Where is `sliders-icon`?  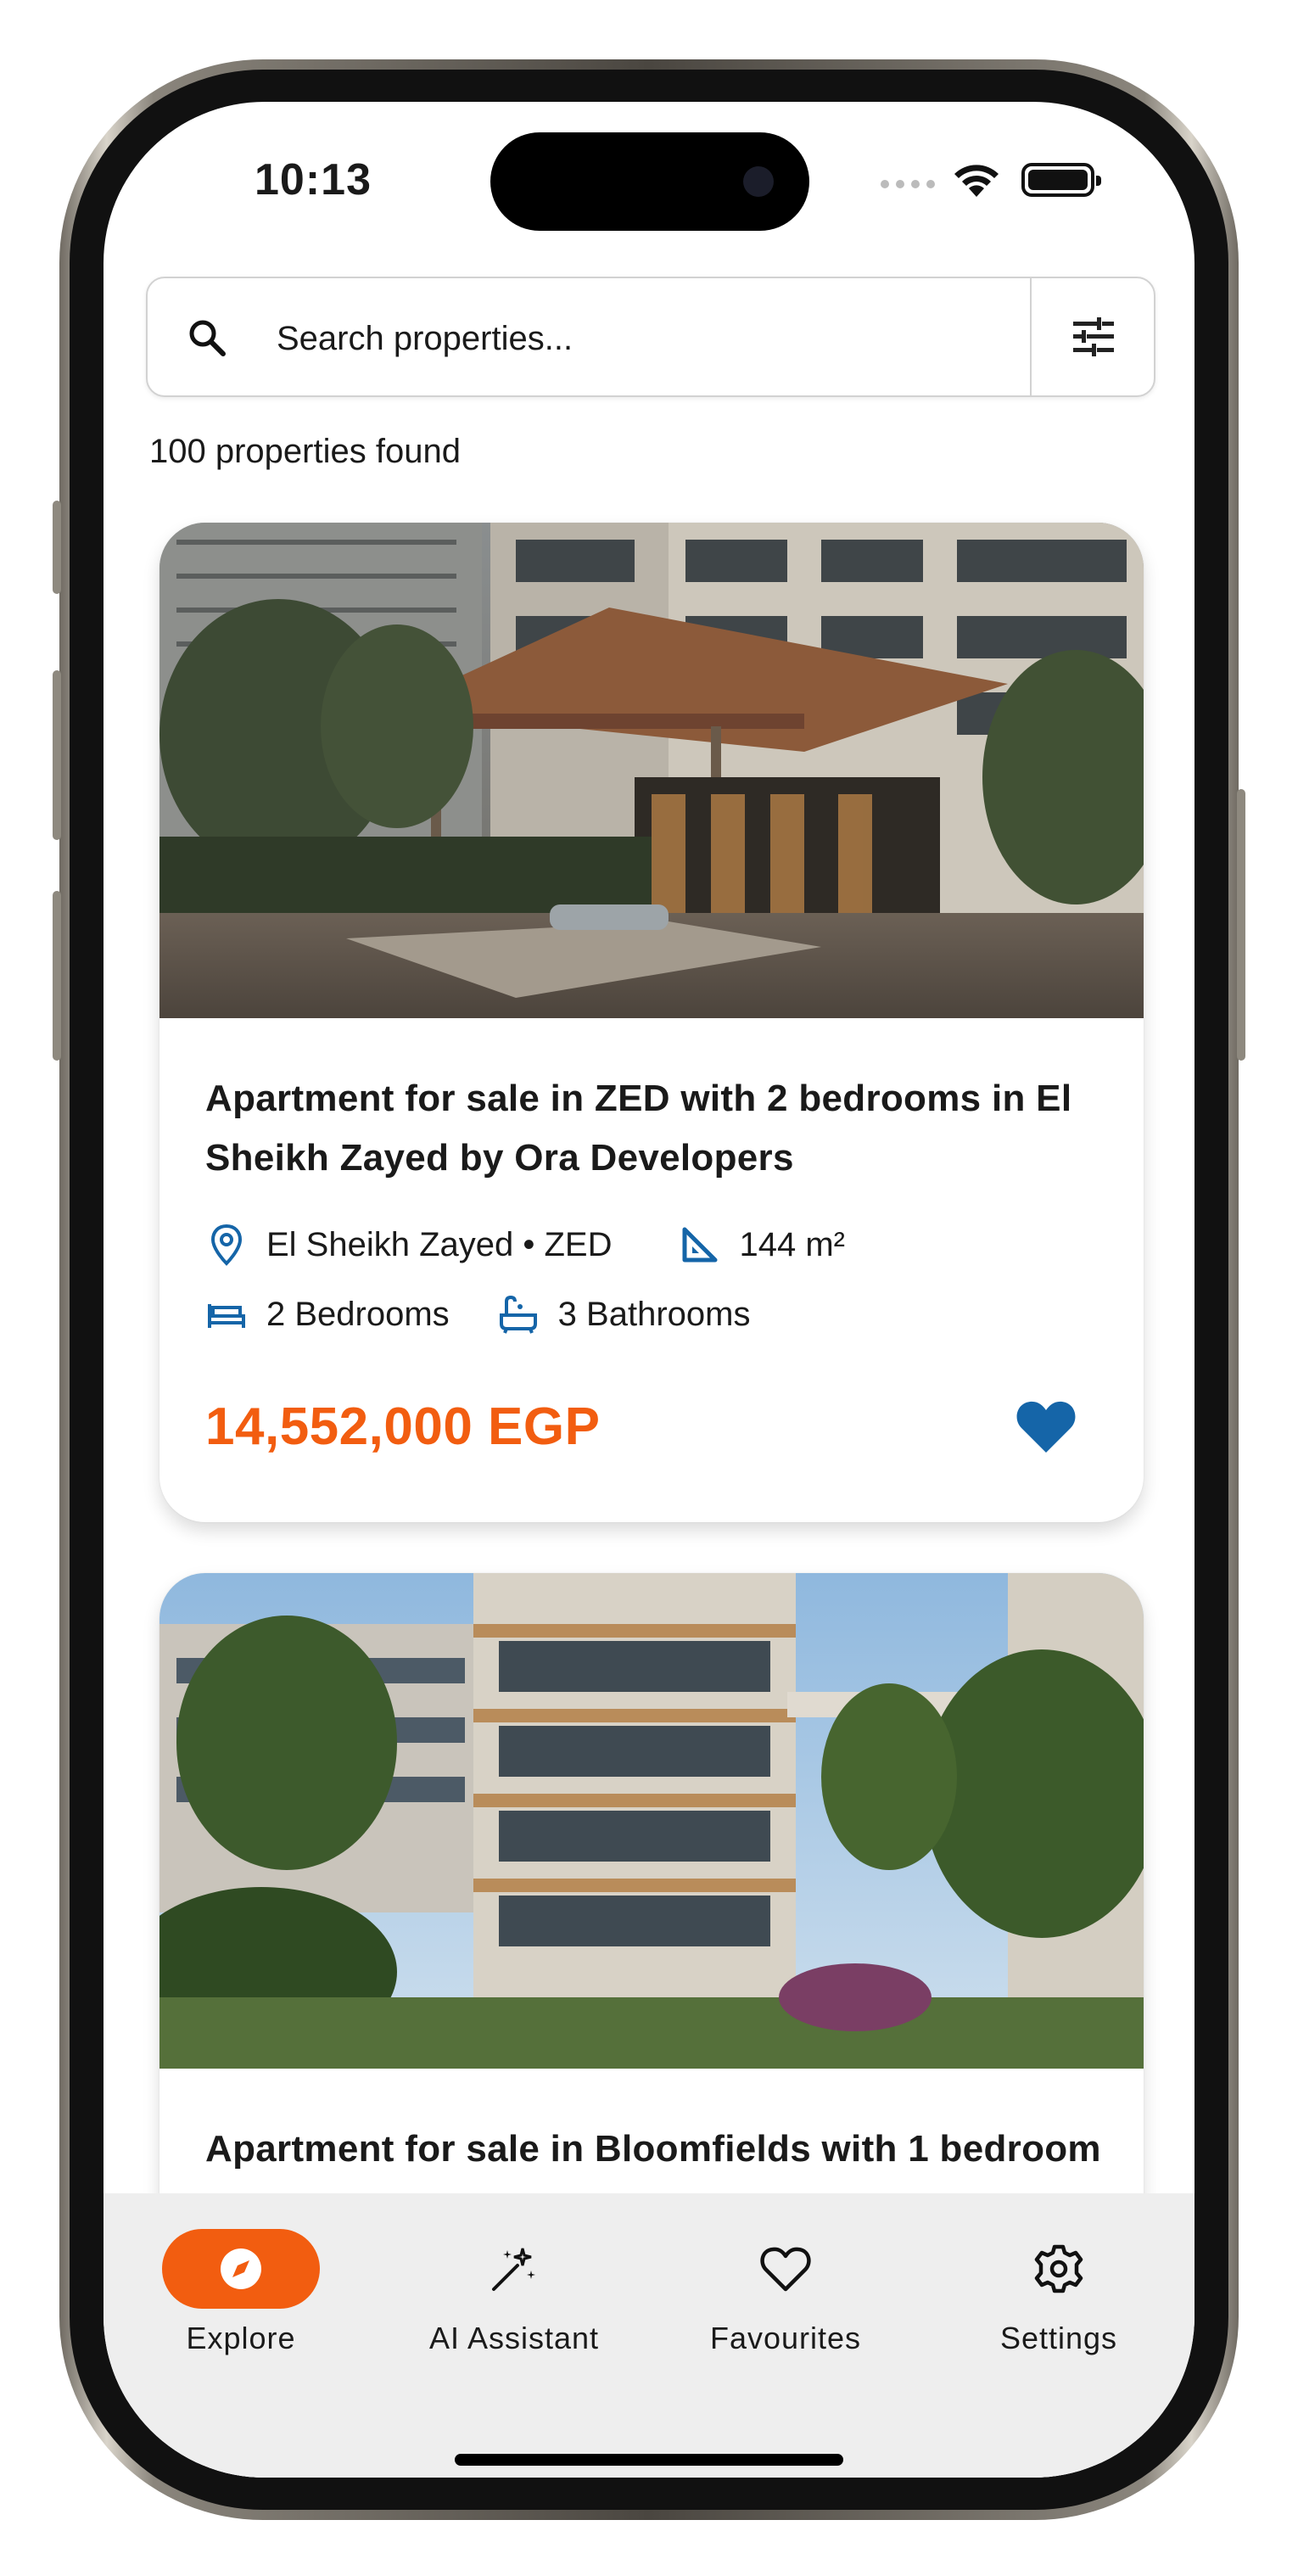
sliders-icon is located at coordinates (1093, 336).